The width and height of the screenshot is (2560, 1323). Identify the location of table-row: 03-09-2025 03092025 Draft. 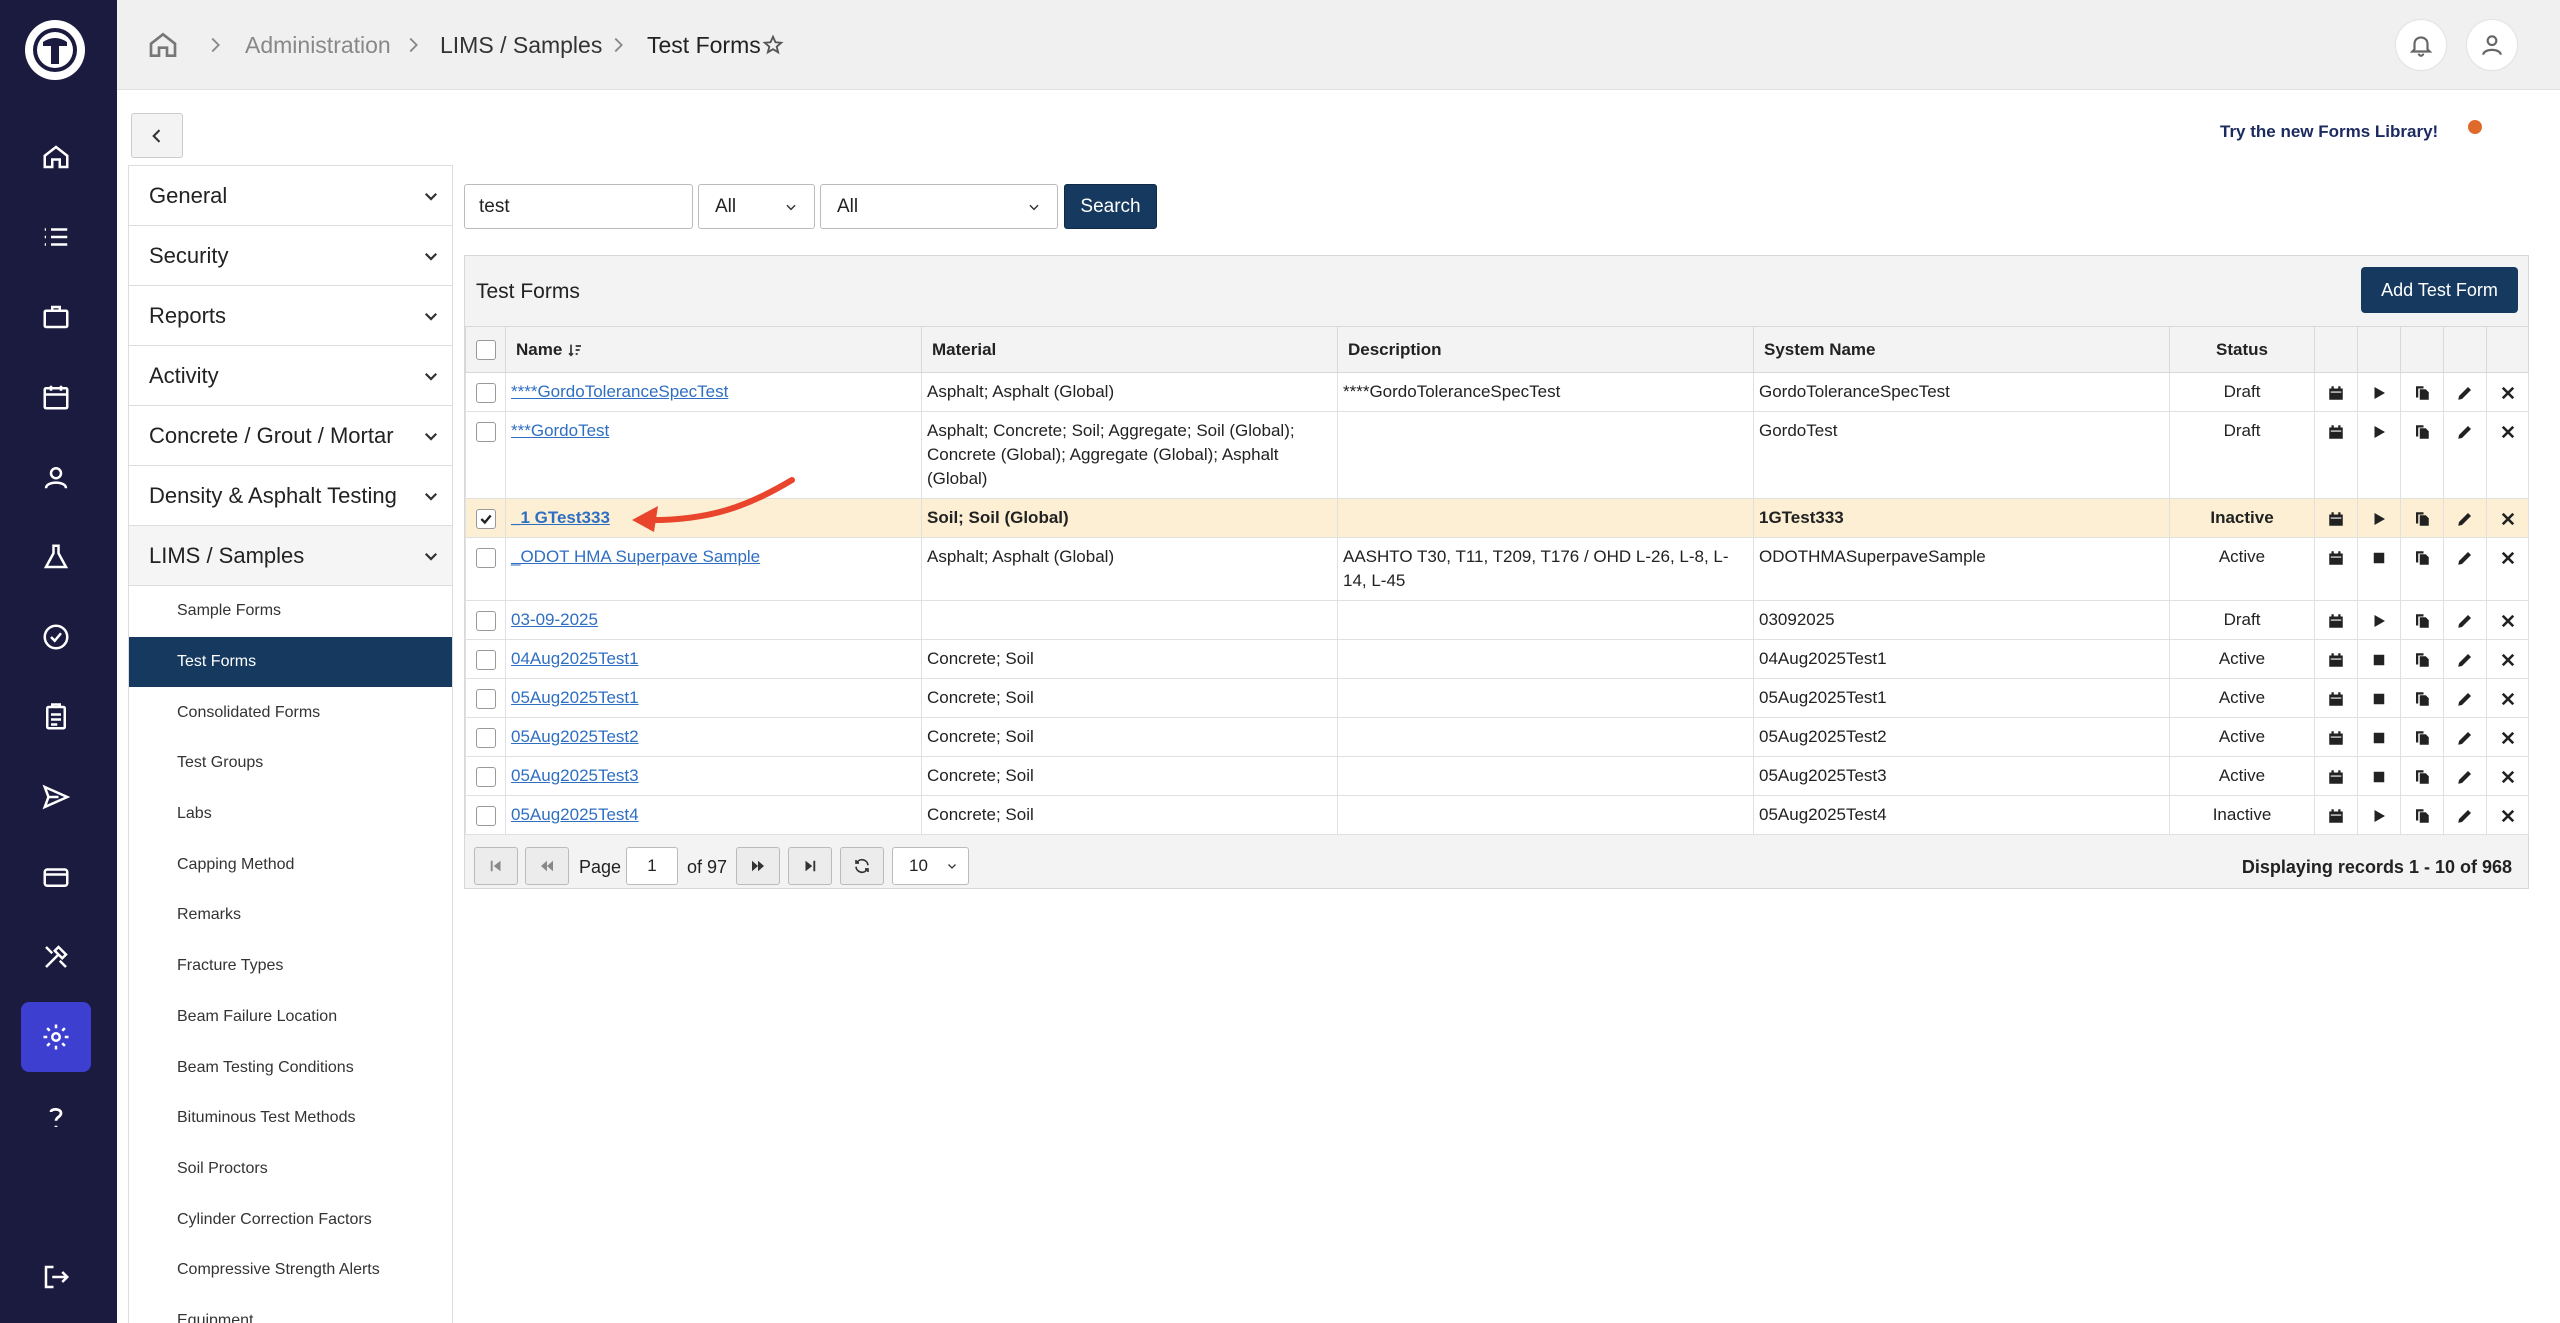
(1497, 620).